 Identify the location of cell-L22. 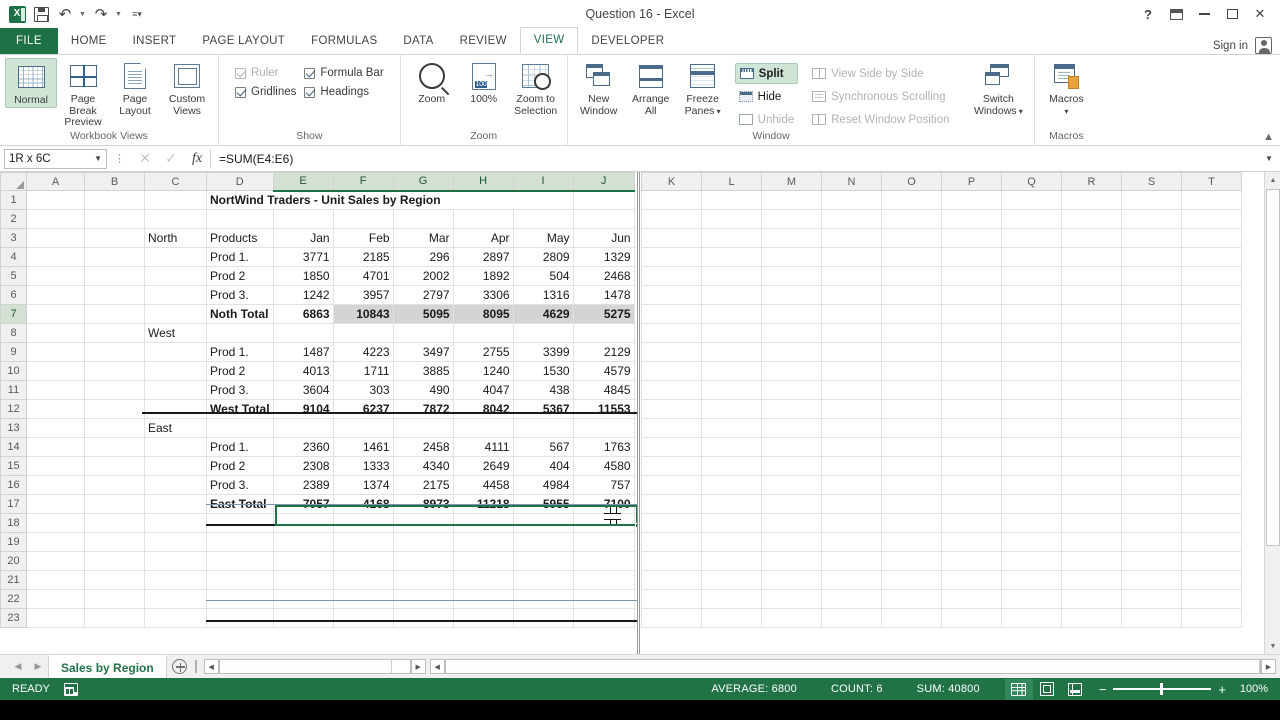
(731, 599).